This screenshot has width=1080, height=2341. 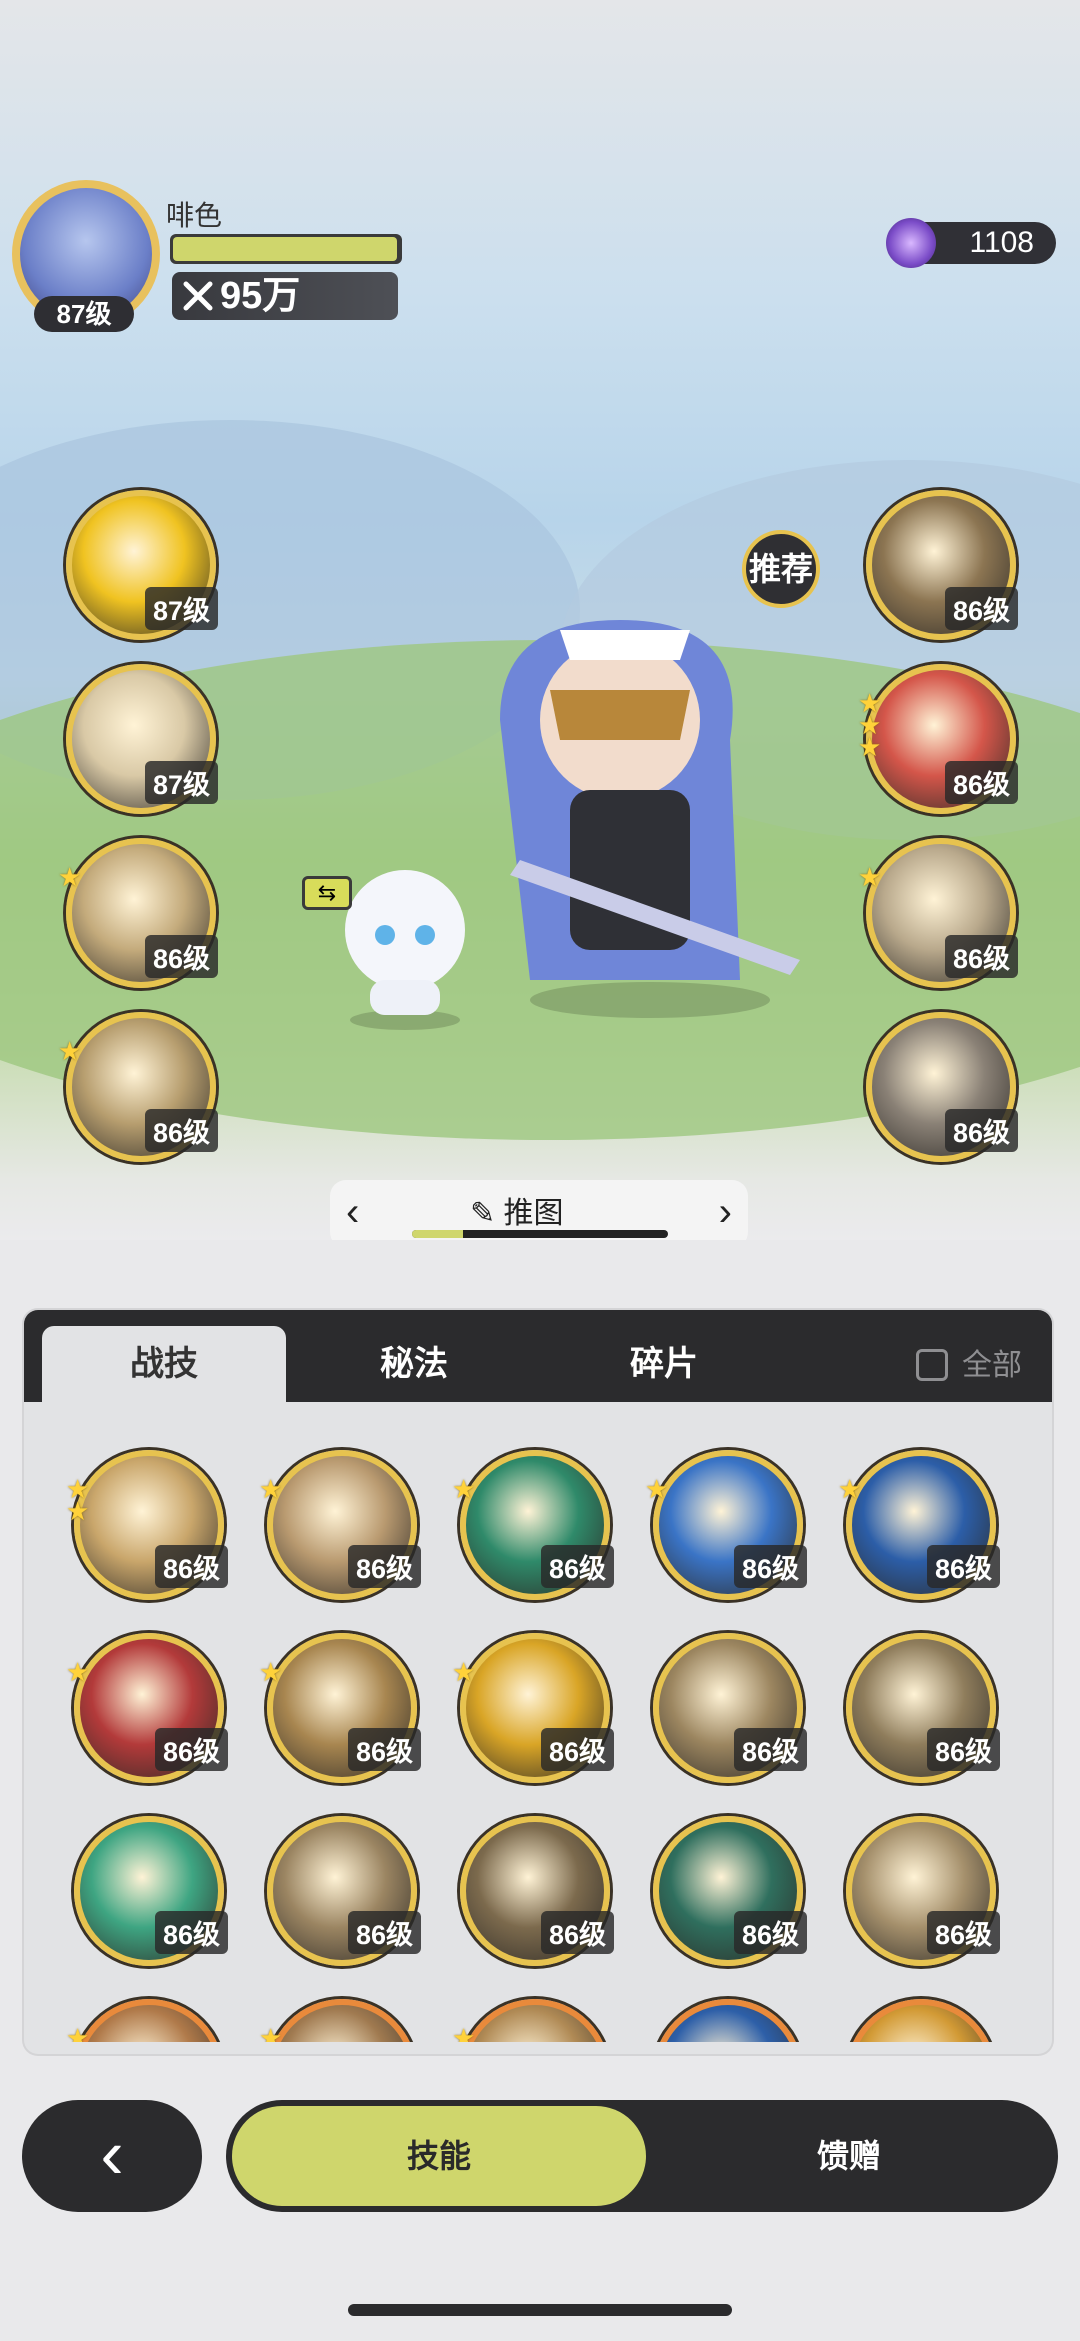 I want to click on hp-bar, so click(x=286, y=249).